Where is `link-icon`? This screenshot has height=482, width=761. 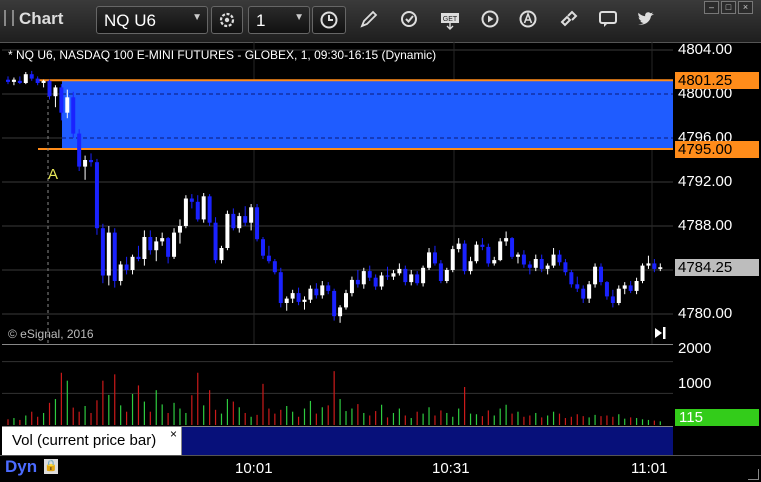 link-icon is located at coordinates (569, 18).